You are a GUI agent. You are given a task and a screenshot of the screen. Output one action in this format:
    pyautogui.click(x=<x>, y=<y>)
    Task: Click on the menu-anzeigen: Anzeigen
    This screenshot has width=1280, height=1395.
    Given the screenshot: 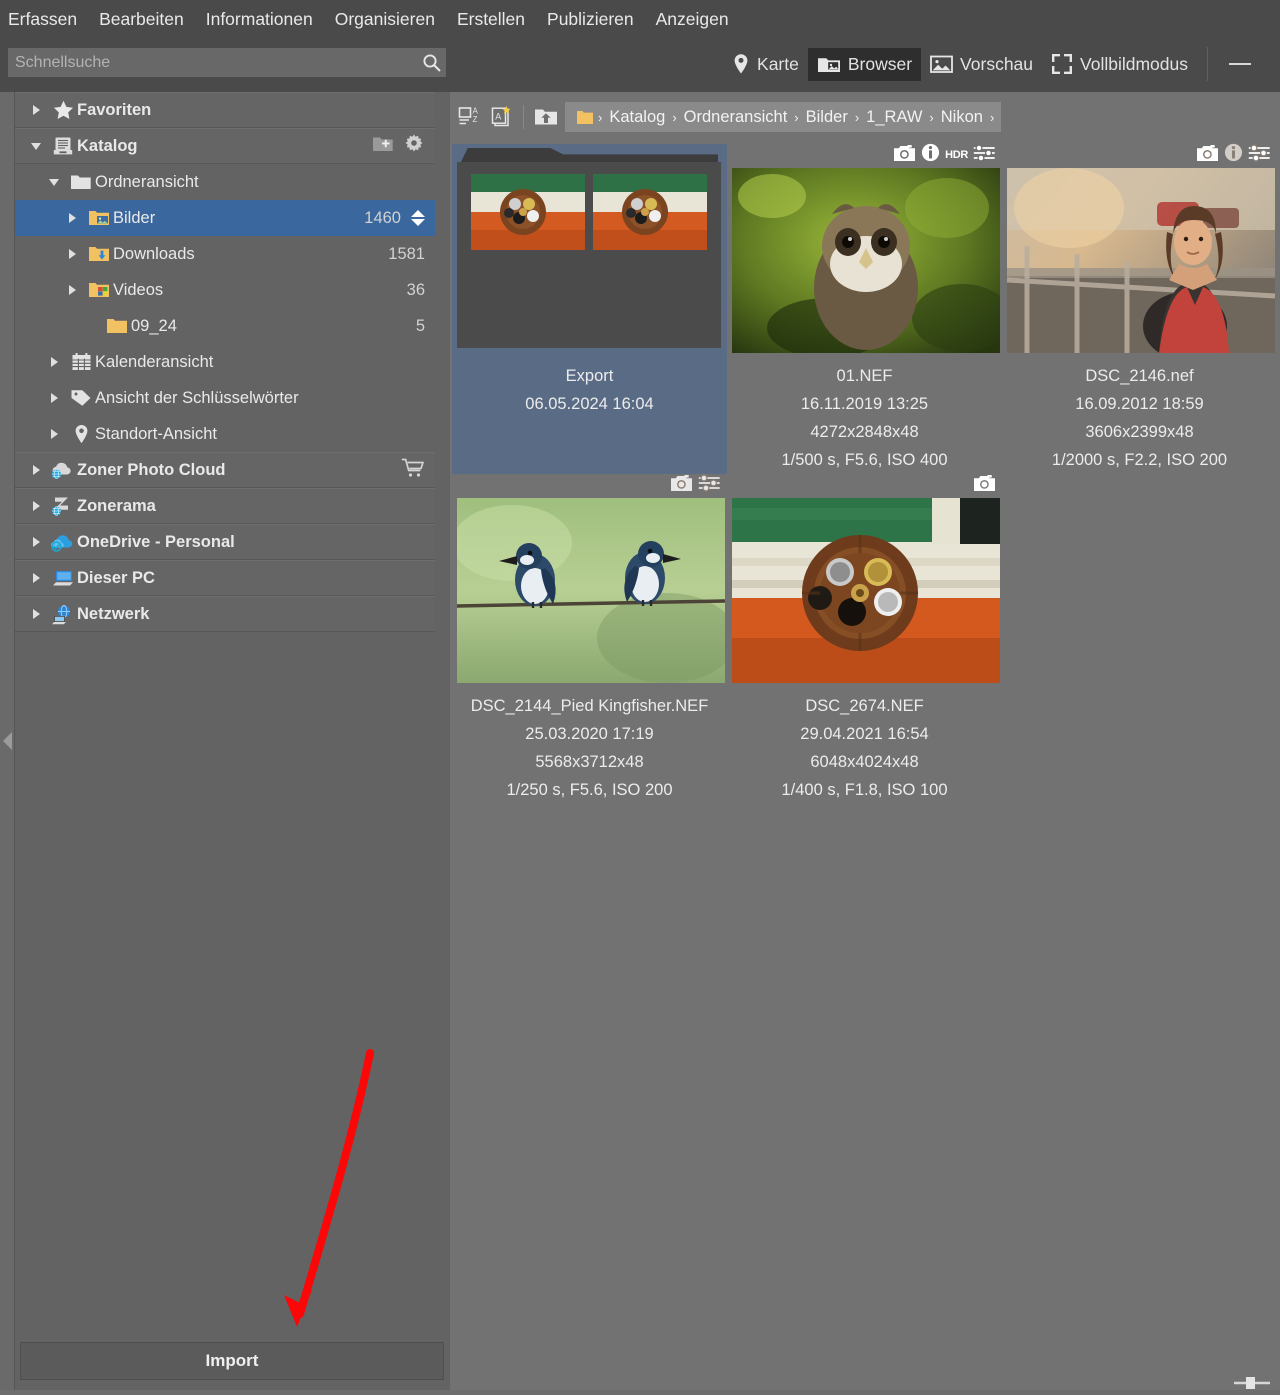 What is the action you would take?
    pyautogui.click(x=692, y=19)
    